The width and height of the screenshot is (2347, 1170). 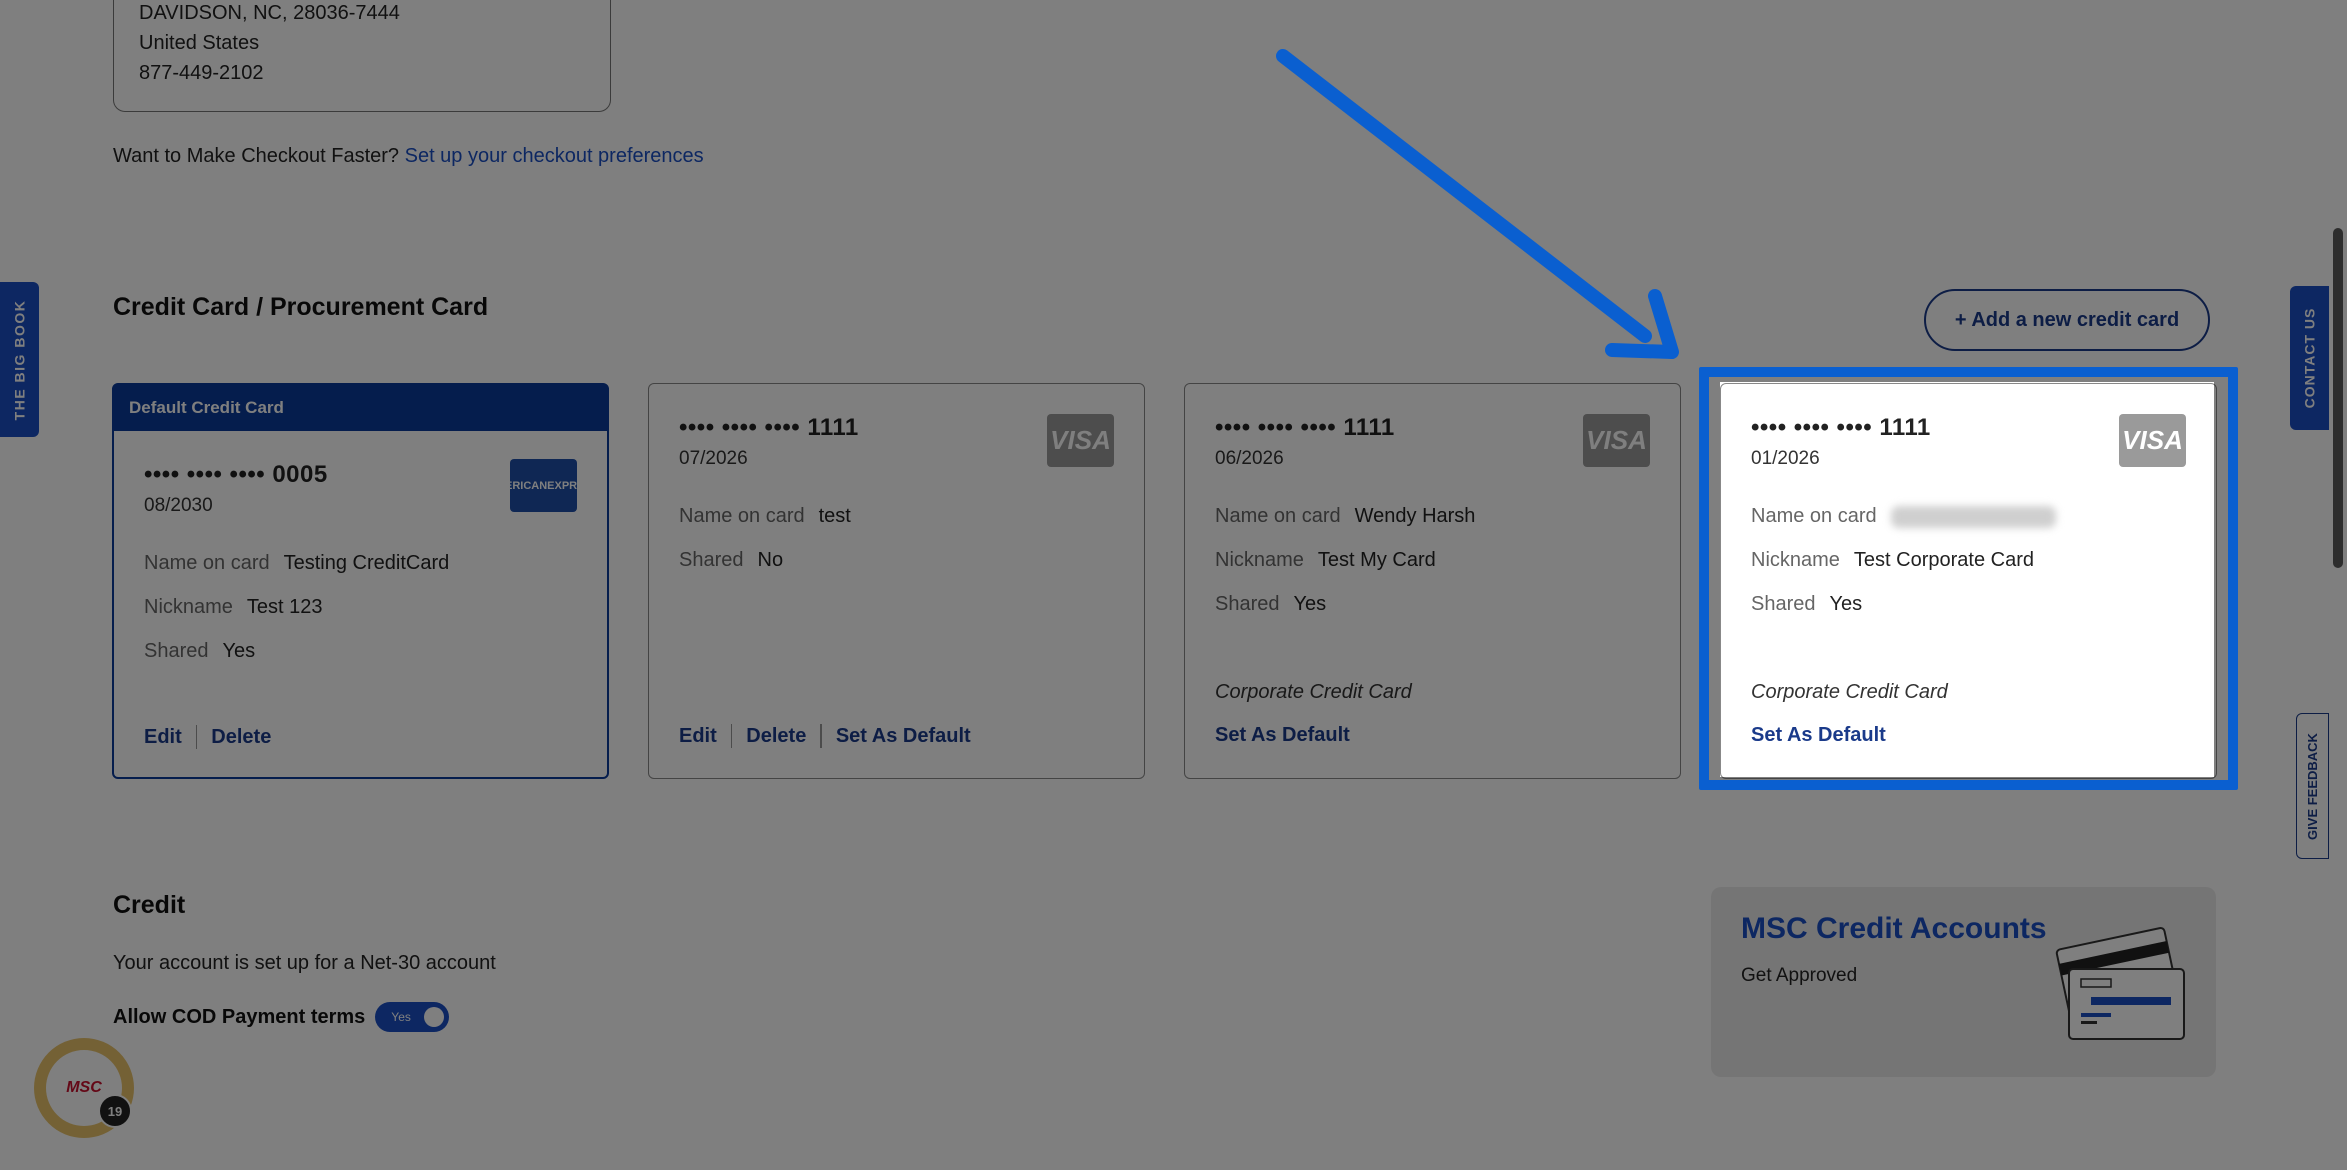 I want to click on big-book-label: THE BIG BOOK, so click(x=19, y=359).